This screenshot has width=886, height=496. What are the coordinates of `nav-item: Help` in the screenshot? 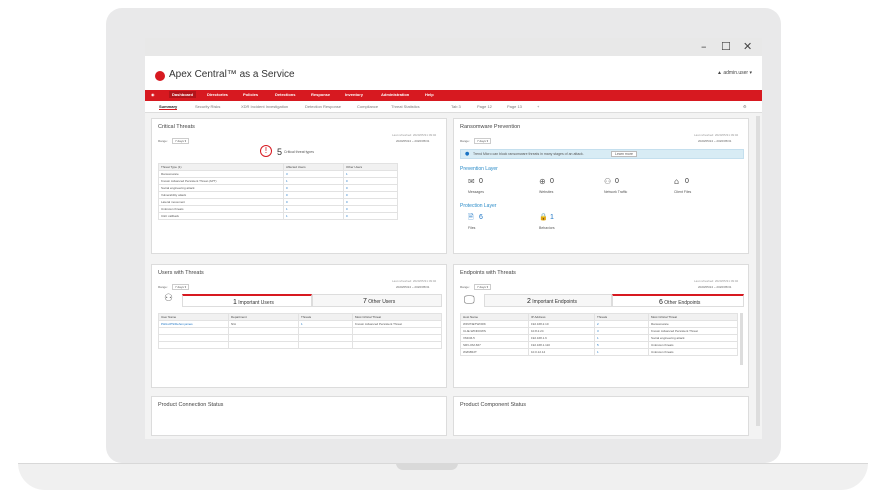 It's located at (429, 94).